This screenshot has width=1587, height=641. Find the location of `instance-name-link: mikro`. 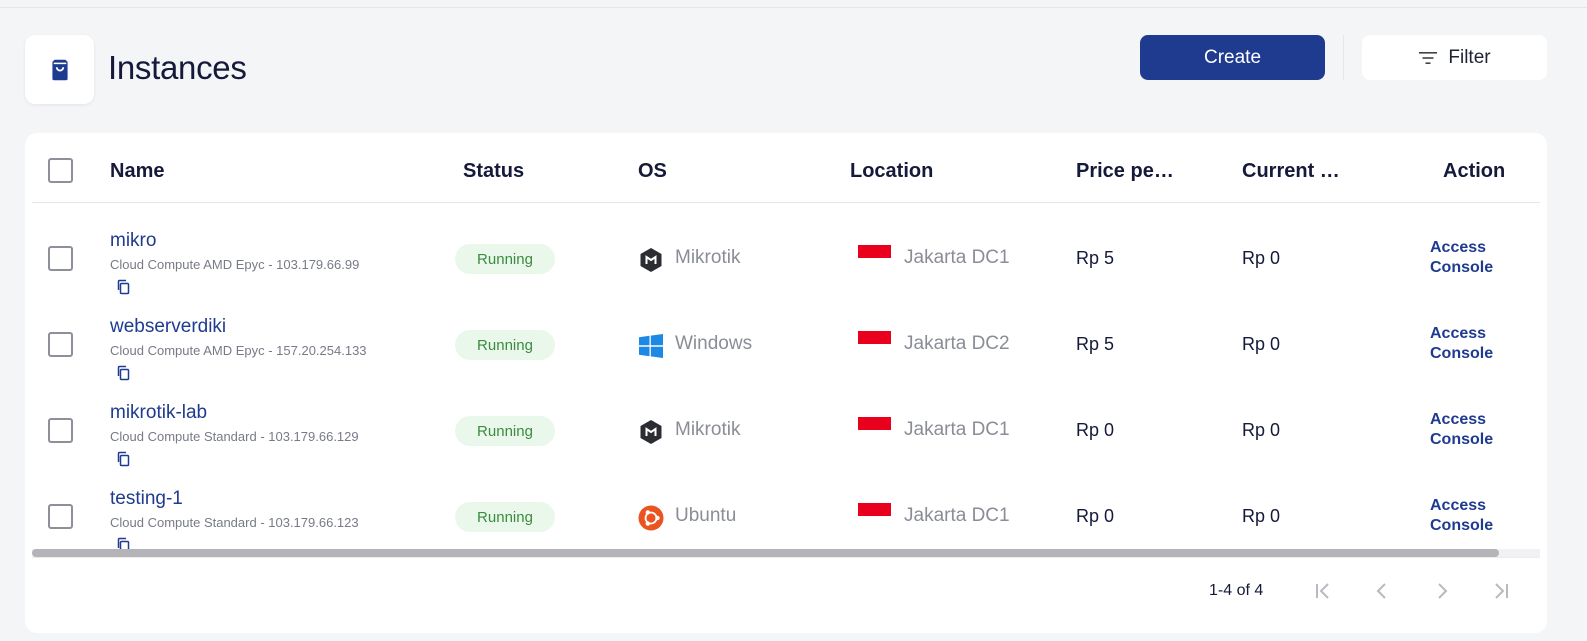

instance-name-link: mikro is located at coordinates (133, 241).